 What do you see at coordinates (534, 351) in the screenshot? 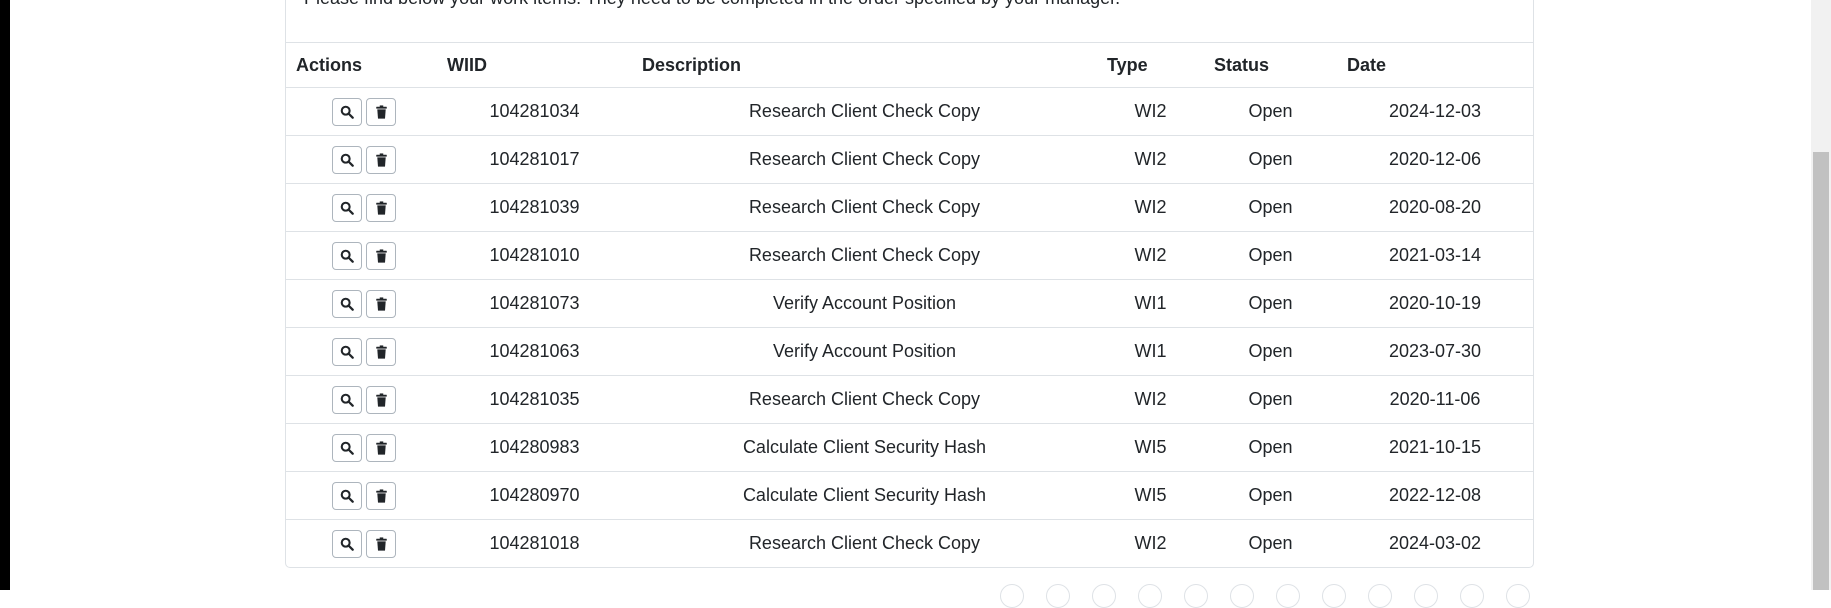
I see `cell-wiid: 104281063` at bounding box center [534, 351].